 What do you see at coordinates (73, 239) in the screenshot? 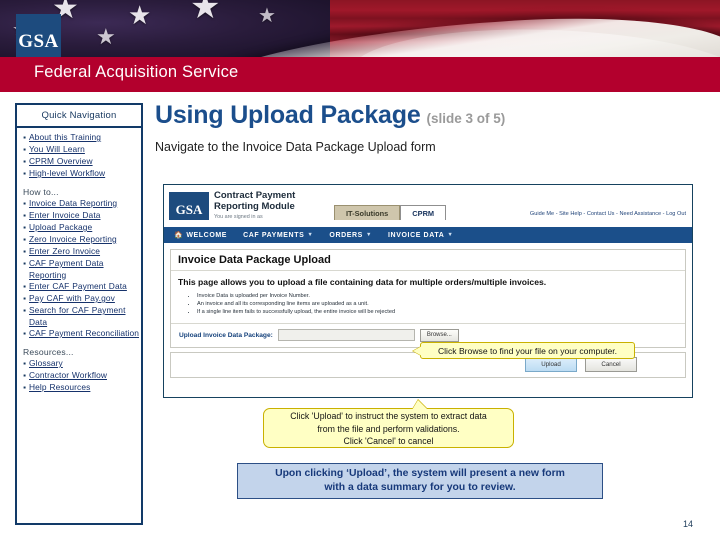
I see `sidebar-item-label: Zero Invoice Reporting` at bounding box center [73, 239].